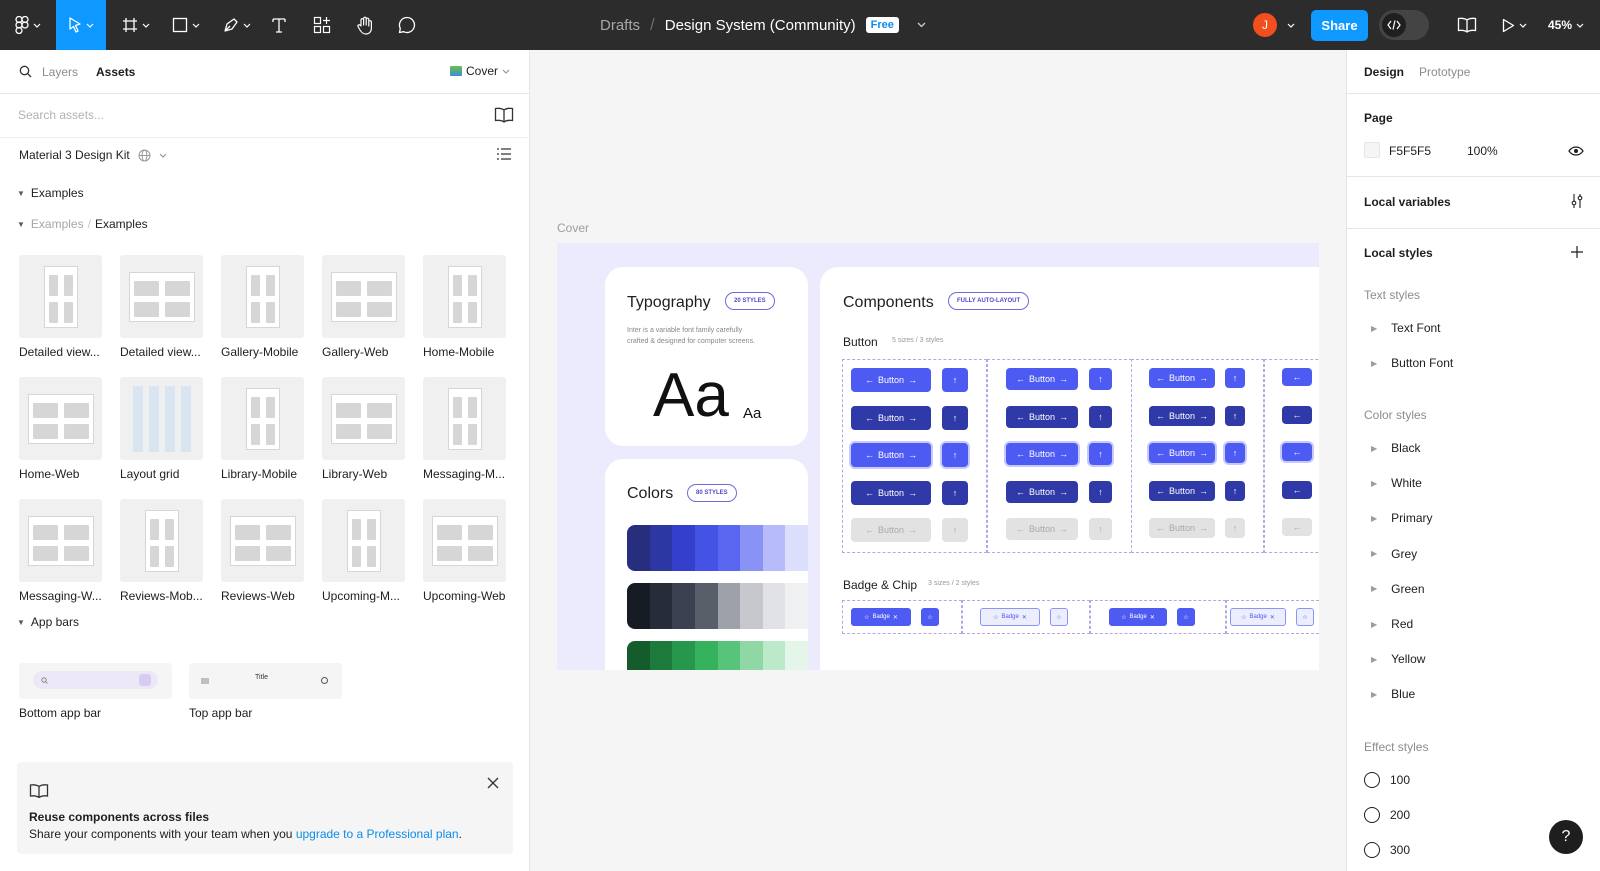 This screenshot has width=1600, height=871. What do you see at coordinates (1372, 150) in the screenshot?
I see `page-color-swatch` at bounding box center [1372, 150].